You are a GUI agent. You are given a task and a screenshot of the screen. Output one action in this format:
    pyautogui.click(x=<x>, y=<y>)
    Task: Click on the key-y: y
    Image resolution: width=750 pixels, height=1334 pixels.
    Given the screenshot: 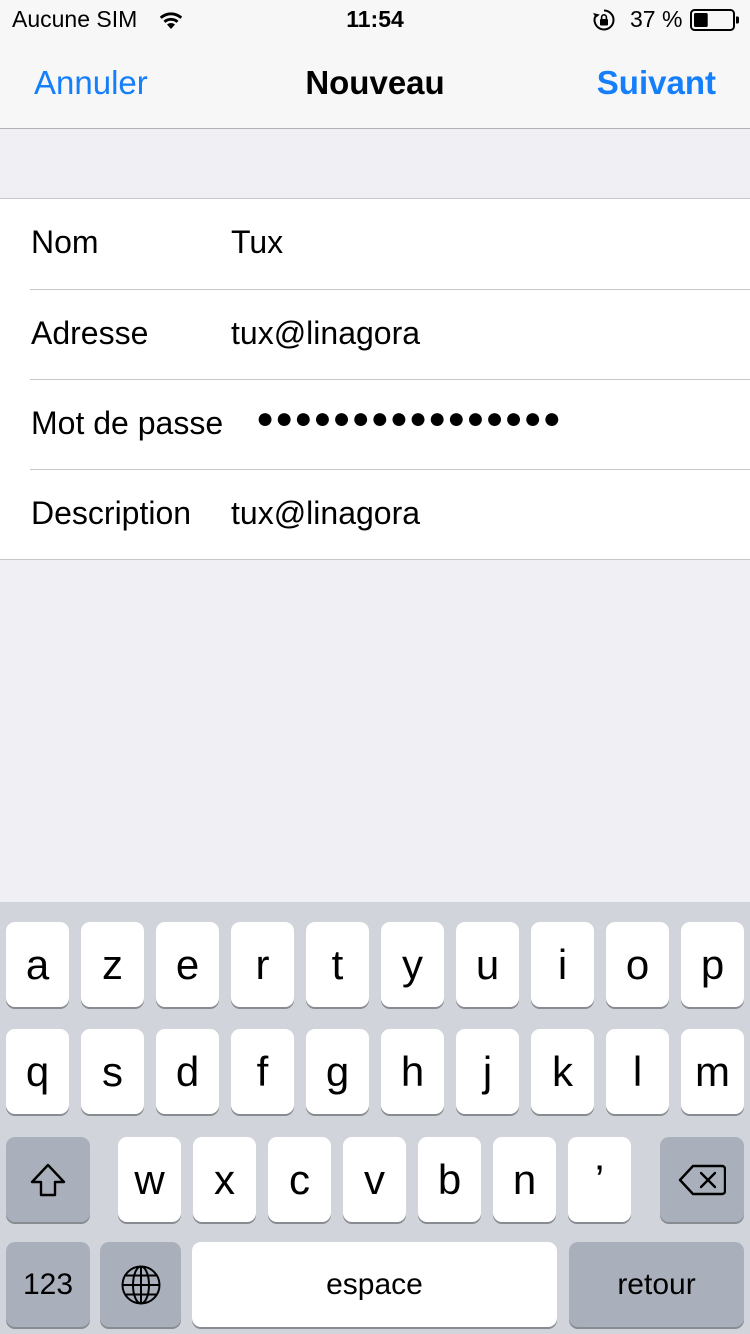 What is the action you would take?
    pyautogui.click(x=412, y=964)
    